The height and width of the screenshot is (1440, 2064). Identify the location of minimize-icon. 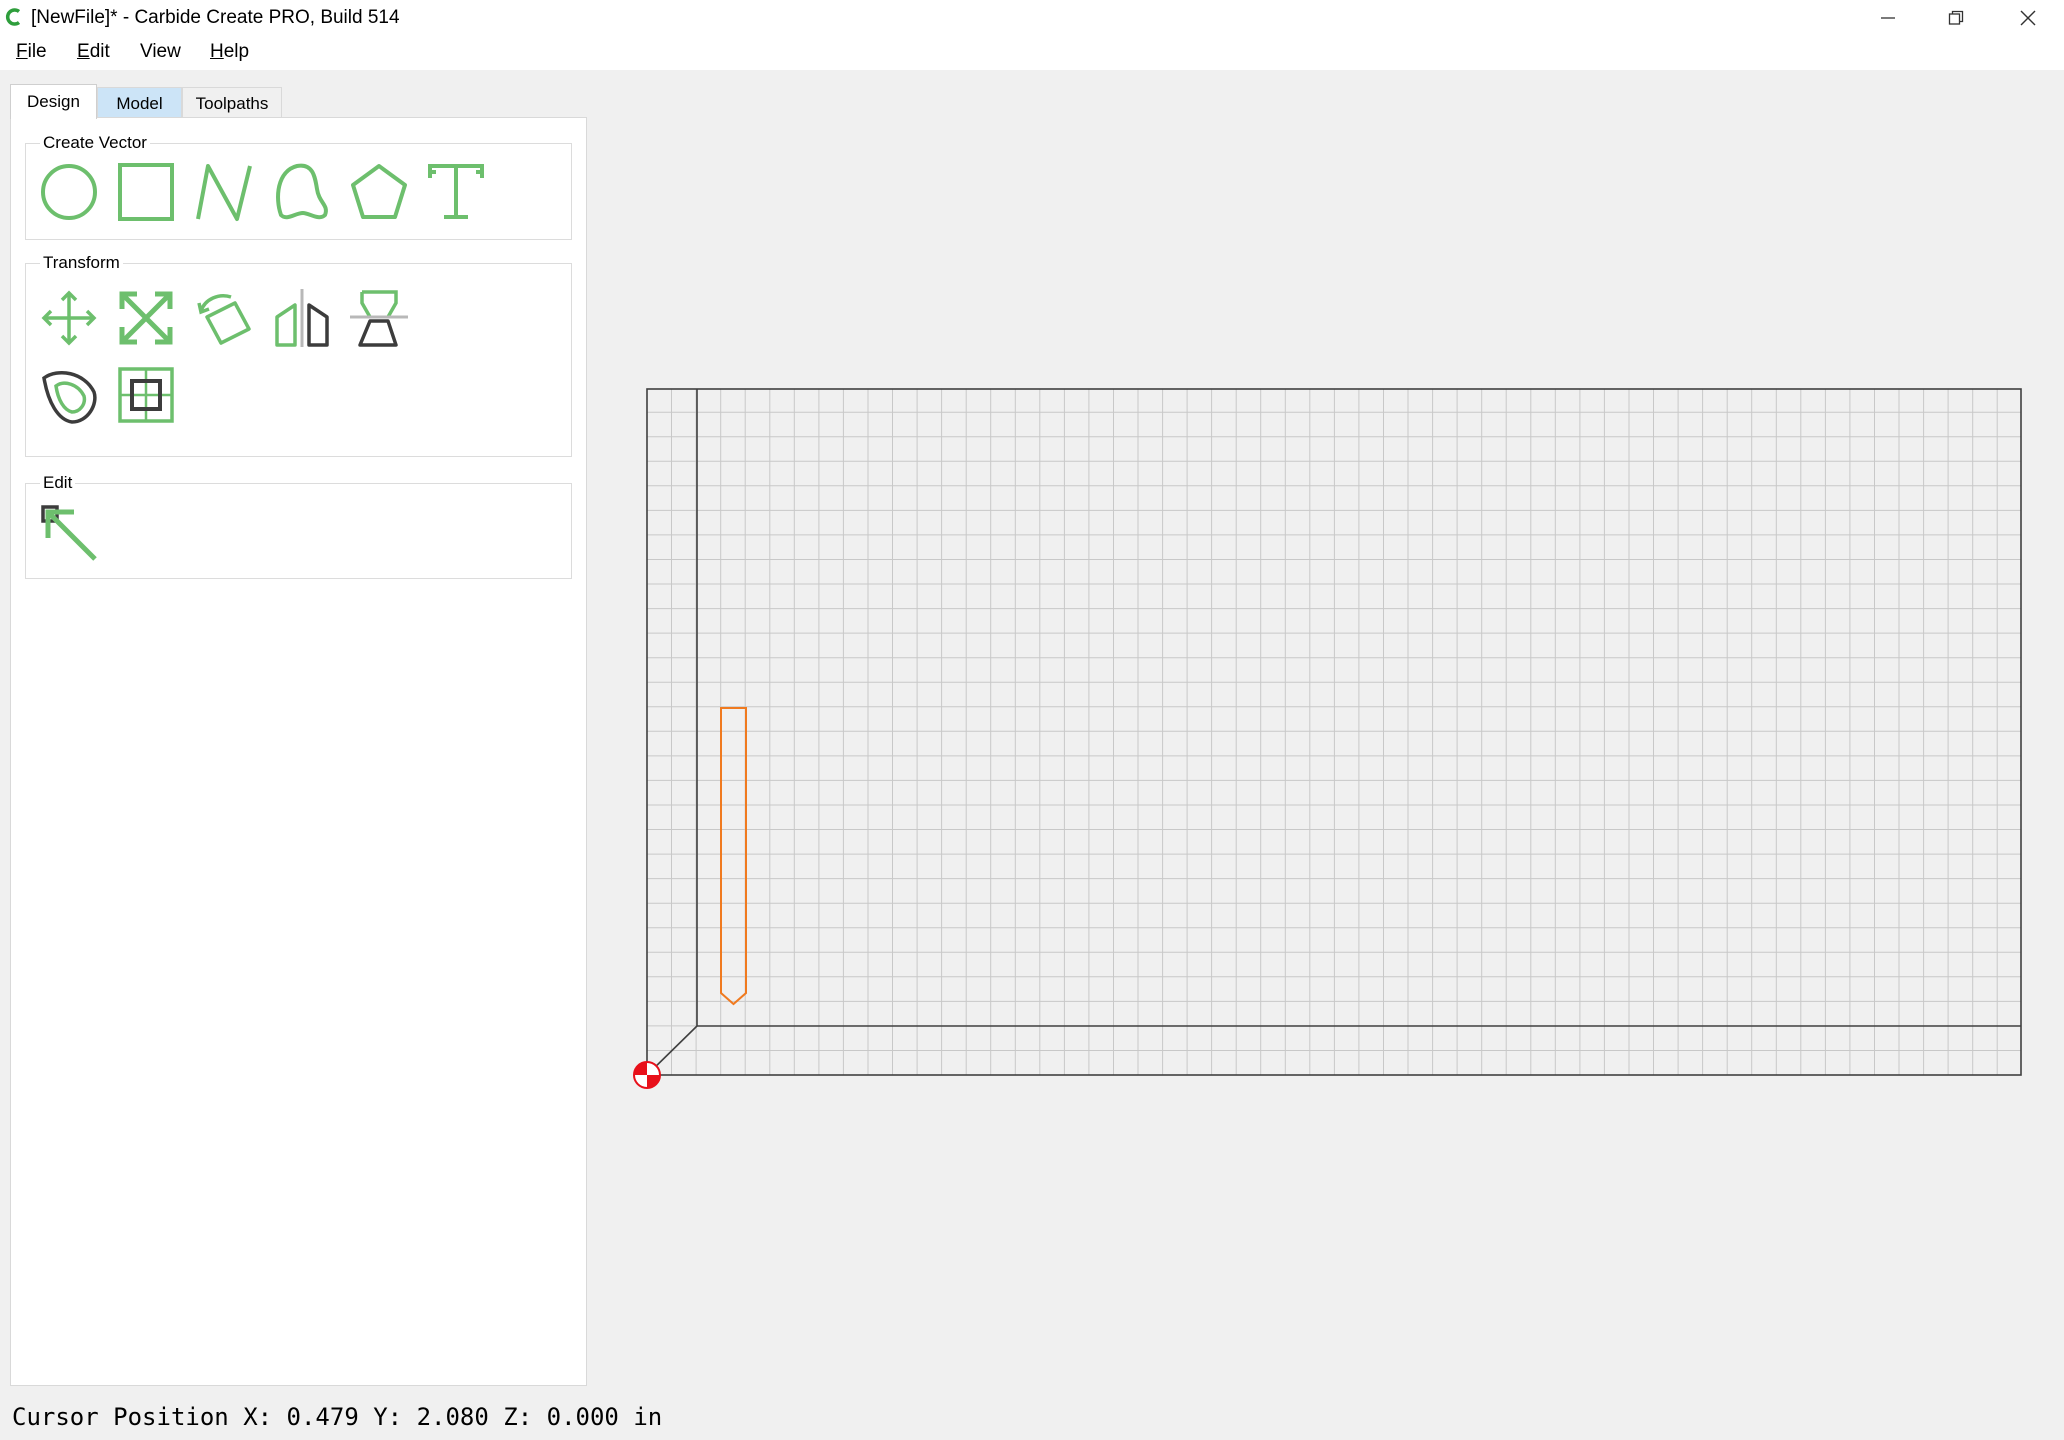
(1888, 18).